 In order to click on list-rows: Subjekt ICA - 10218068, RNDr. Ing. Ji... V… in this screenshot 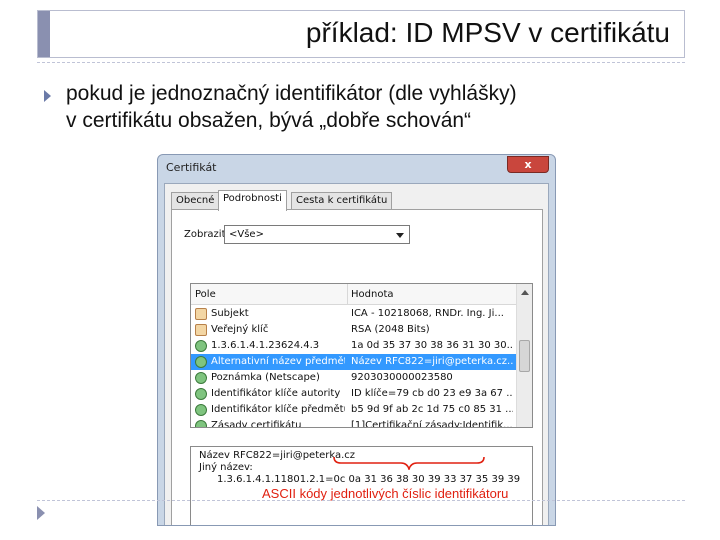, I will do `click(354, 367)`.